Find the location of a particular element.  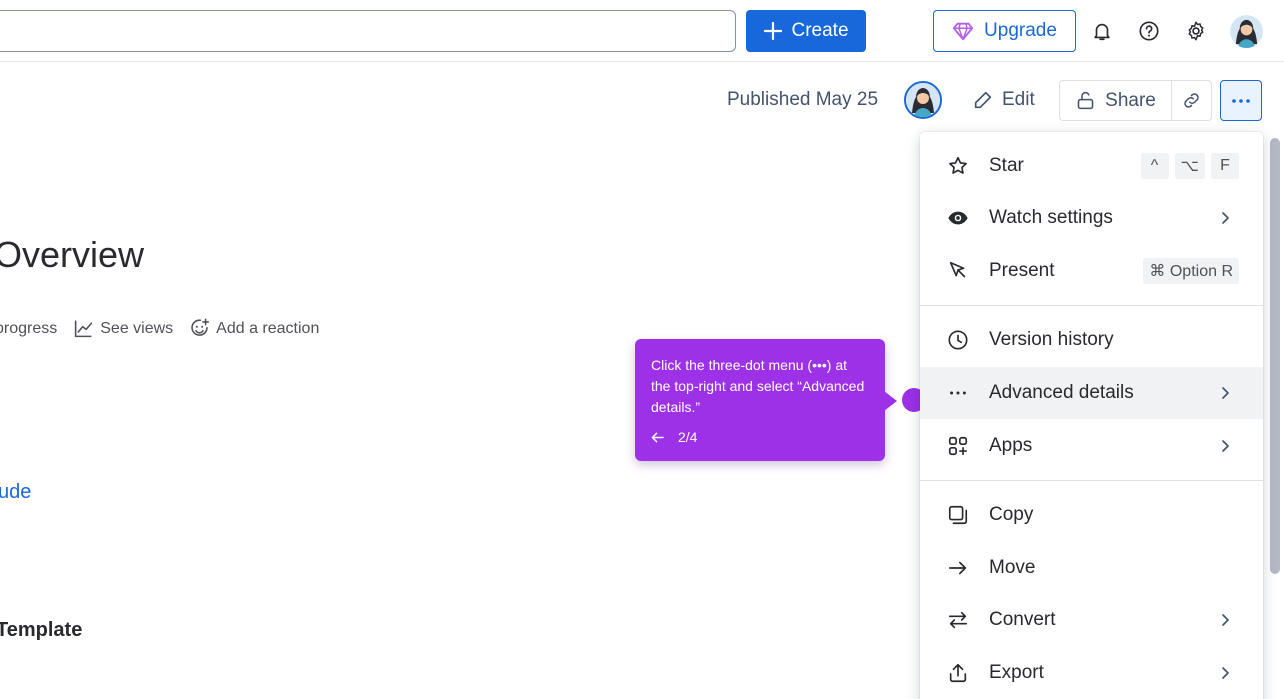

menu-item-label: Present is located at coordinates (1022, 270).